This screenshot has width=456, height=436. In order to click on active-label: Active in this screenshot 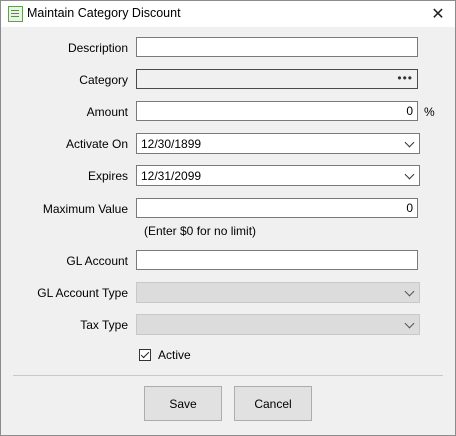, I will do `click(174, 355)`.